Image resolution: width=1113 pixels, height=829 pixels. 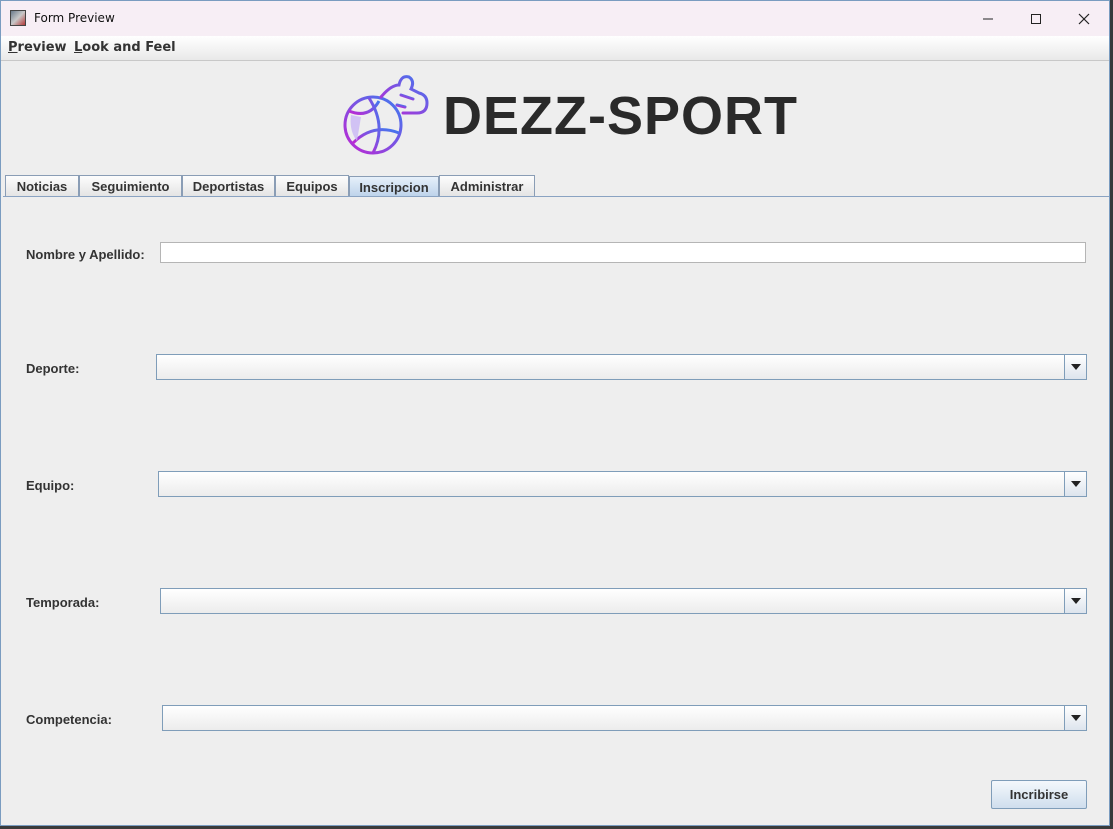 I want to click on app-icon, so click(x=18, y=18).